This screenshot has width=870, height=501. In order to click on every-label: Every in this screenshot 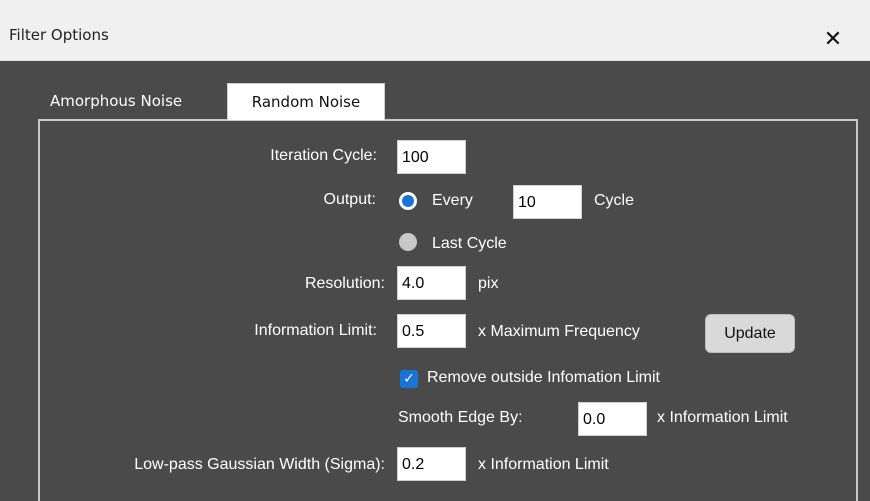, I will do `click(452, 200)`.